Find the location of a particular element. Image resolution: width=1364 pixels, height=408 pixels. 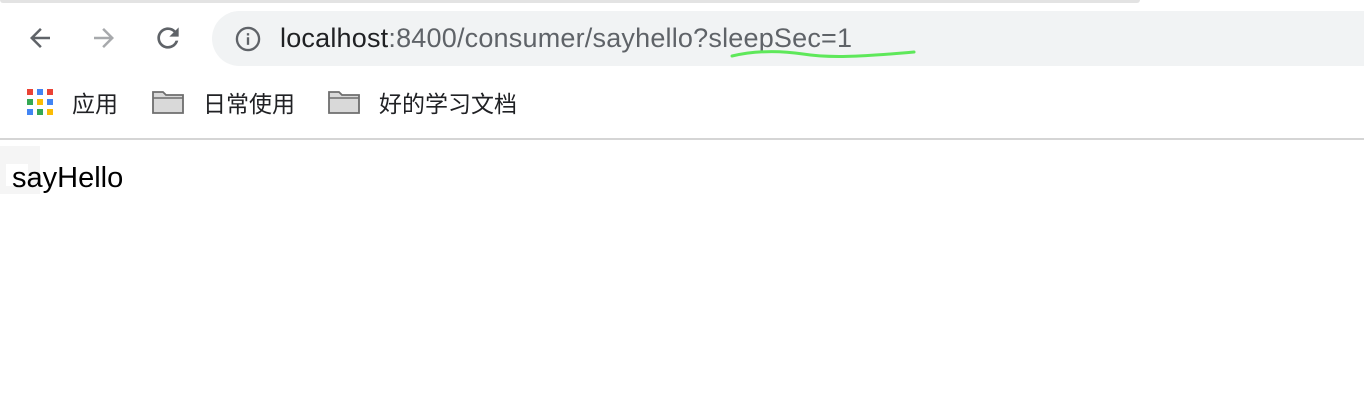

highlight-underline-mark is located at coordinates (823, 54).